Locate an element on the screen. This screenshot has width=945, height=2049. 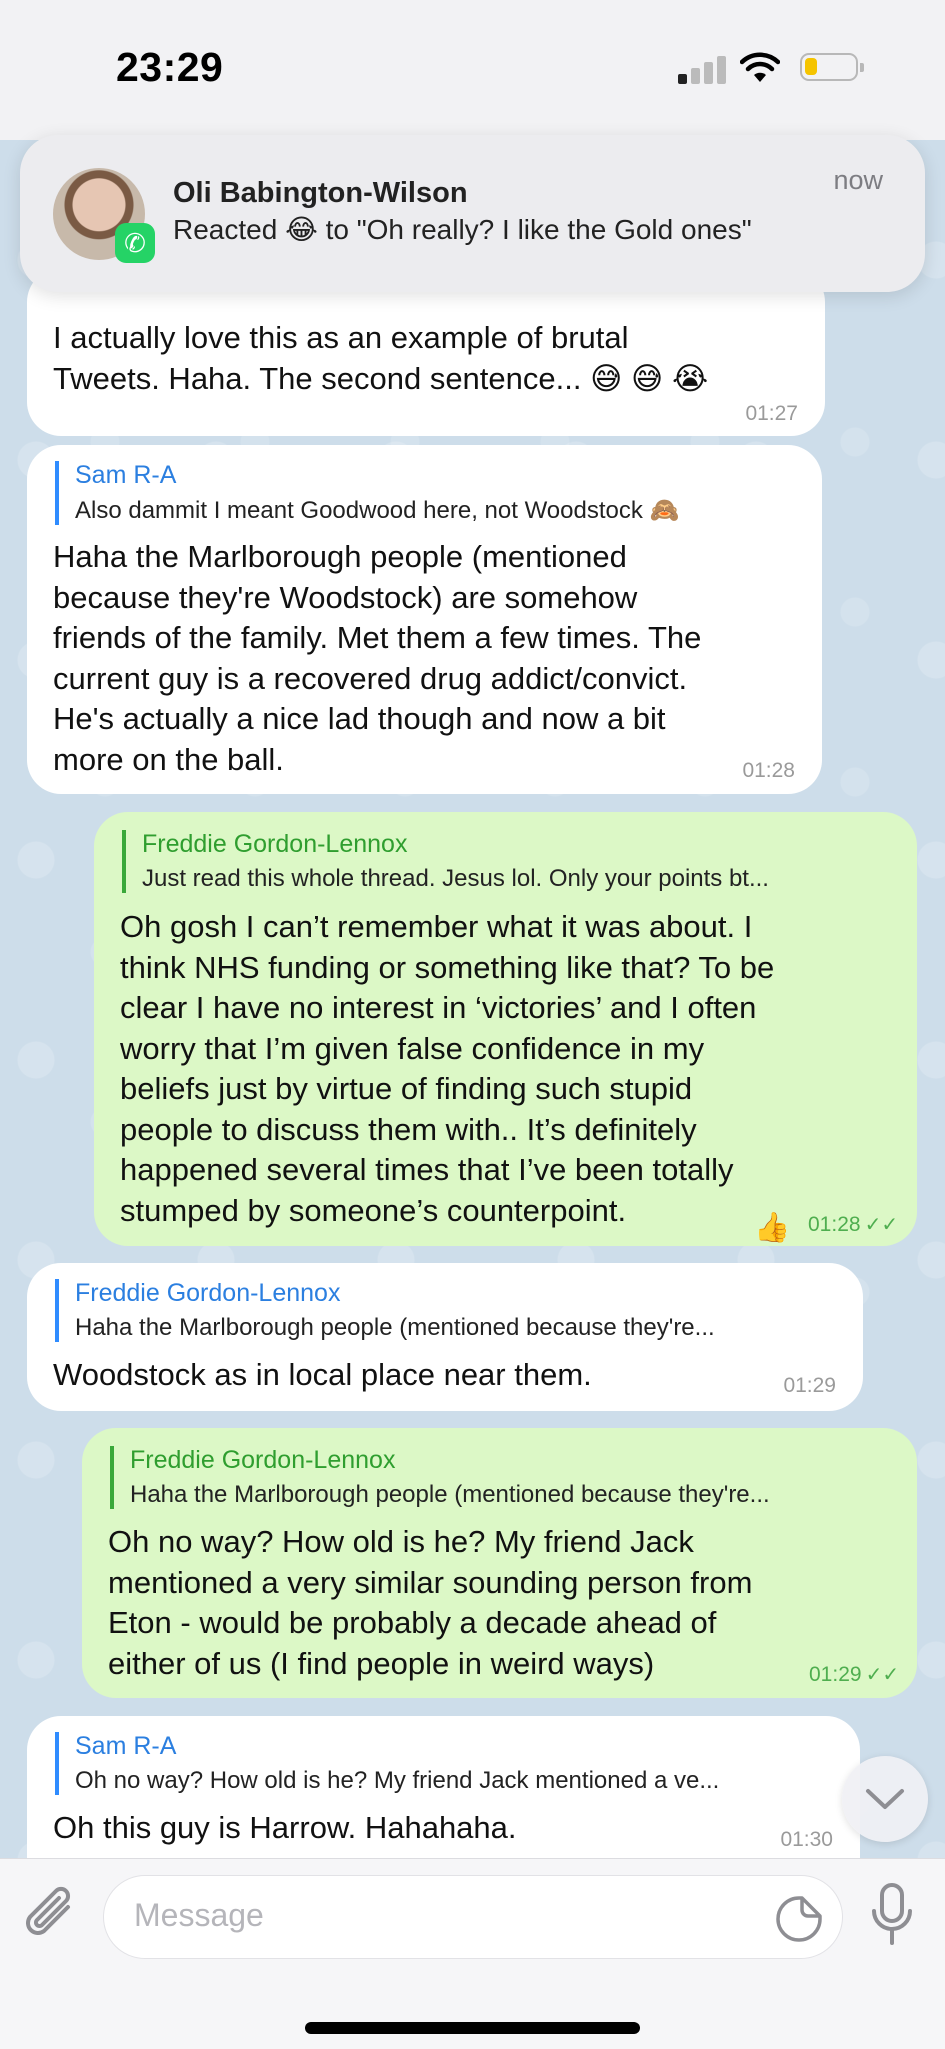
message-time: 01:29 is located at coordinates (809, 1385).